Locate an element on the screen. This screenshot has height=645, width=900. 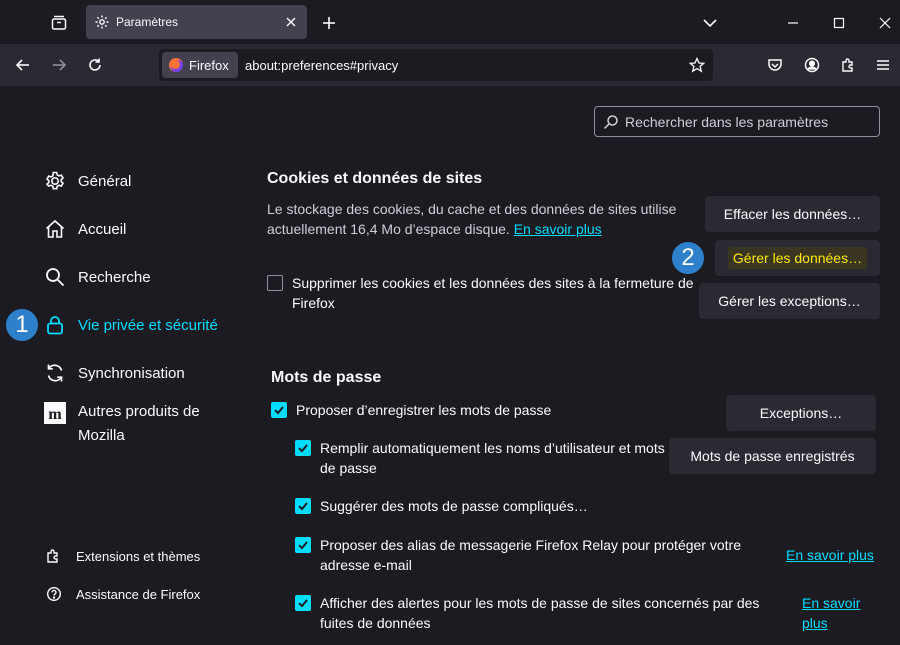
saved-passwords-button: Mots de passe enregistrés is located at coordinates (772, 456).